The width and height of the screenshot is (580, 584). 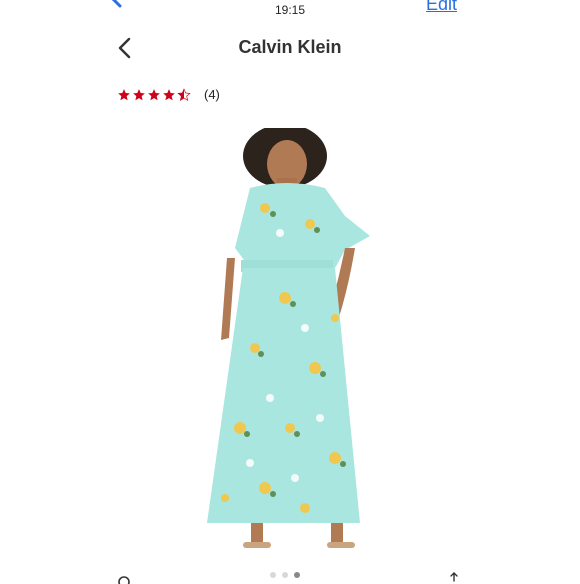 I want to click on share-icon, so click(x=454, y=577).